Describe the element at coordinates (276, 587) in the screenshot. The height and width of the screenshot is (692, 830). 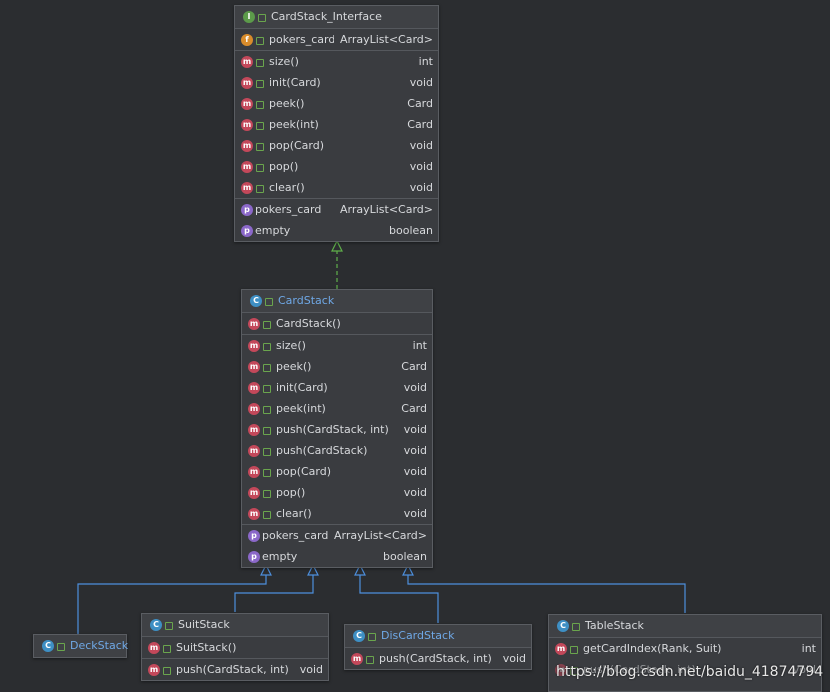
I see `inheritance-arrow-suitstack` at that location.